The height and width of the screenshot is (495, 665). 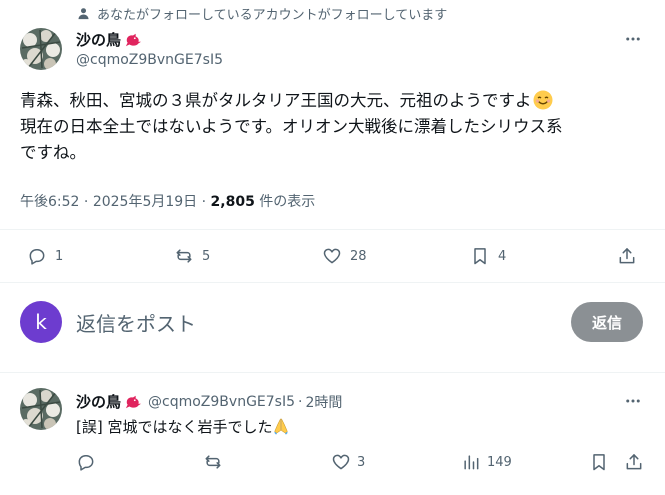 I want to click on reply-action: 1, so click(x=45, y=256).